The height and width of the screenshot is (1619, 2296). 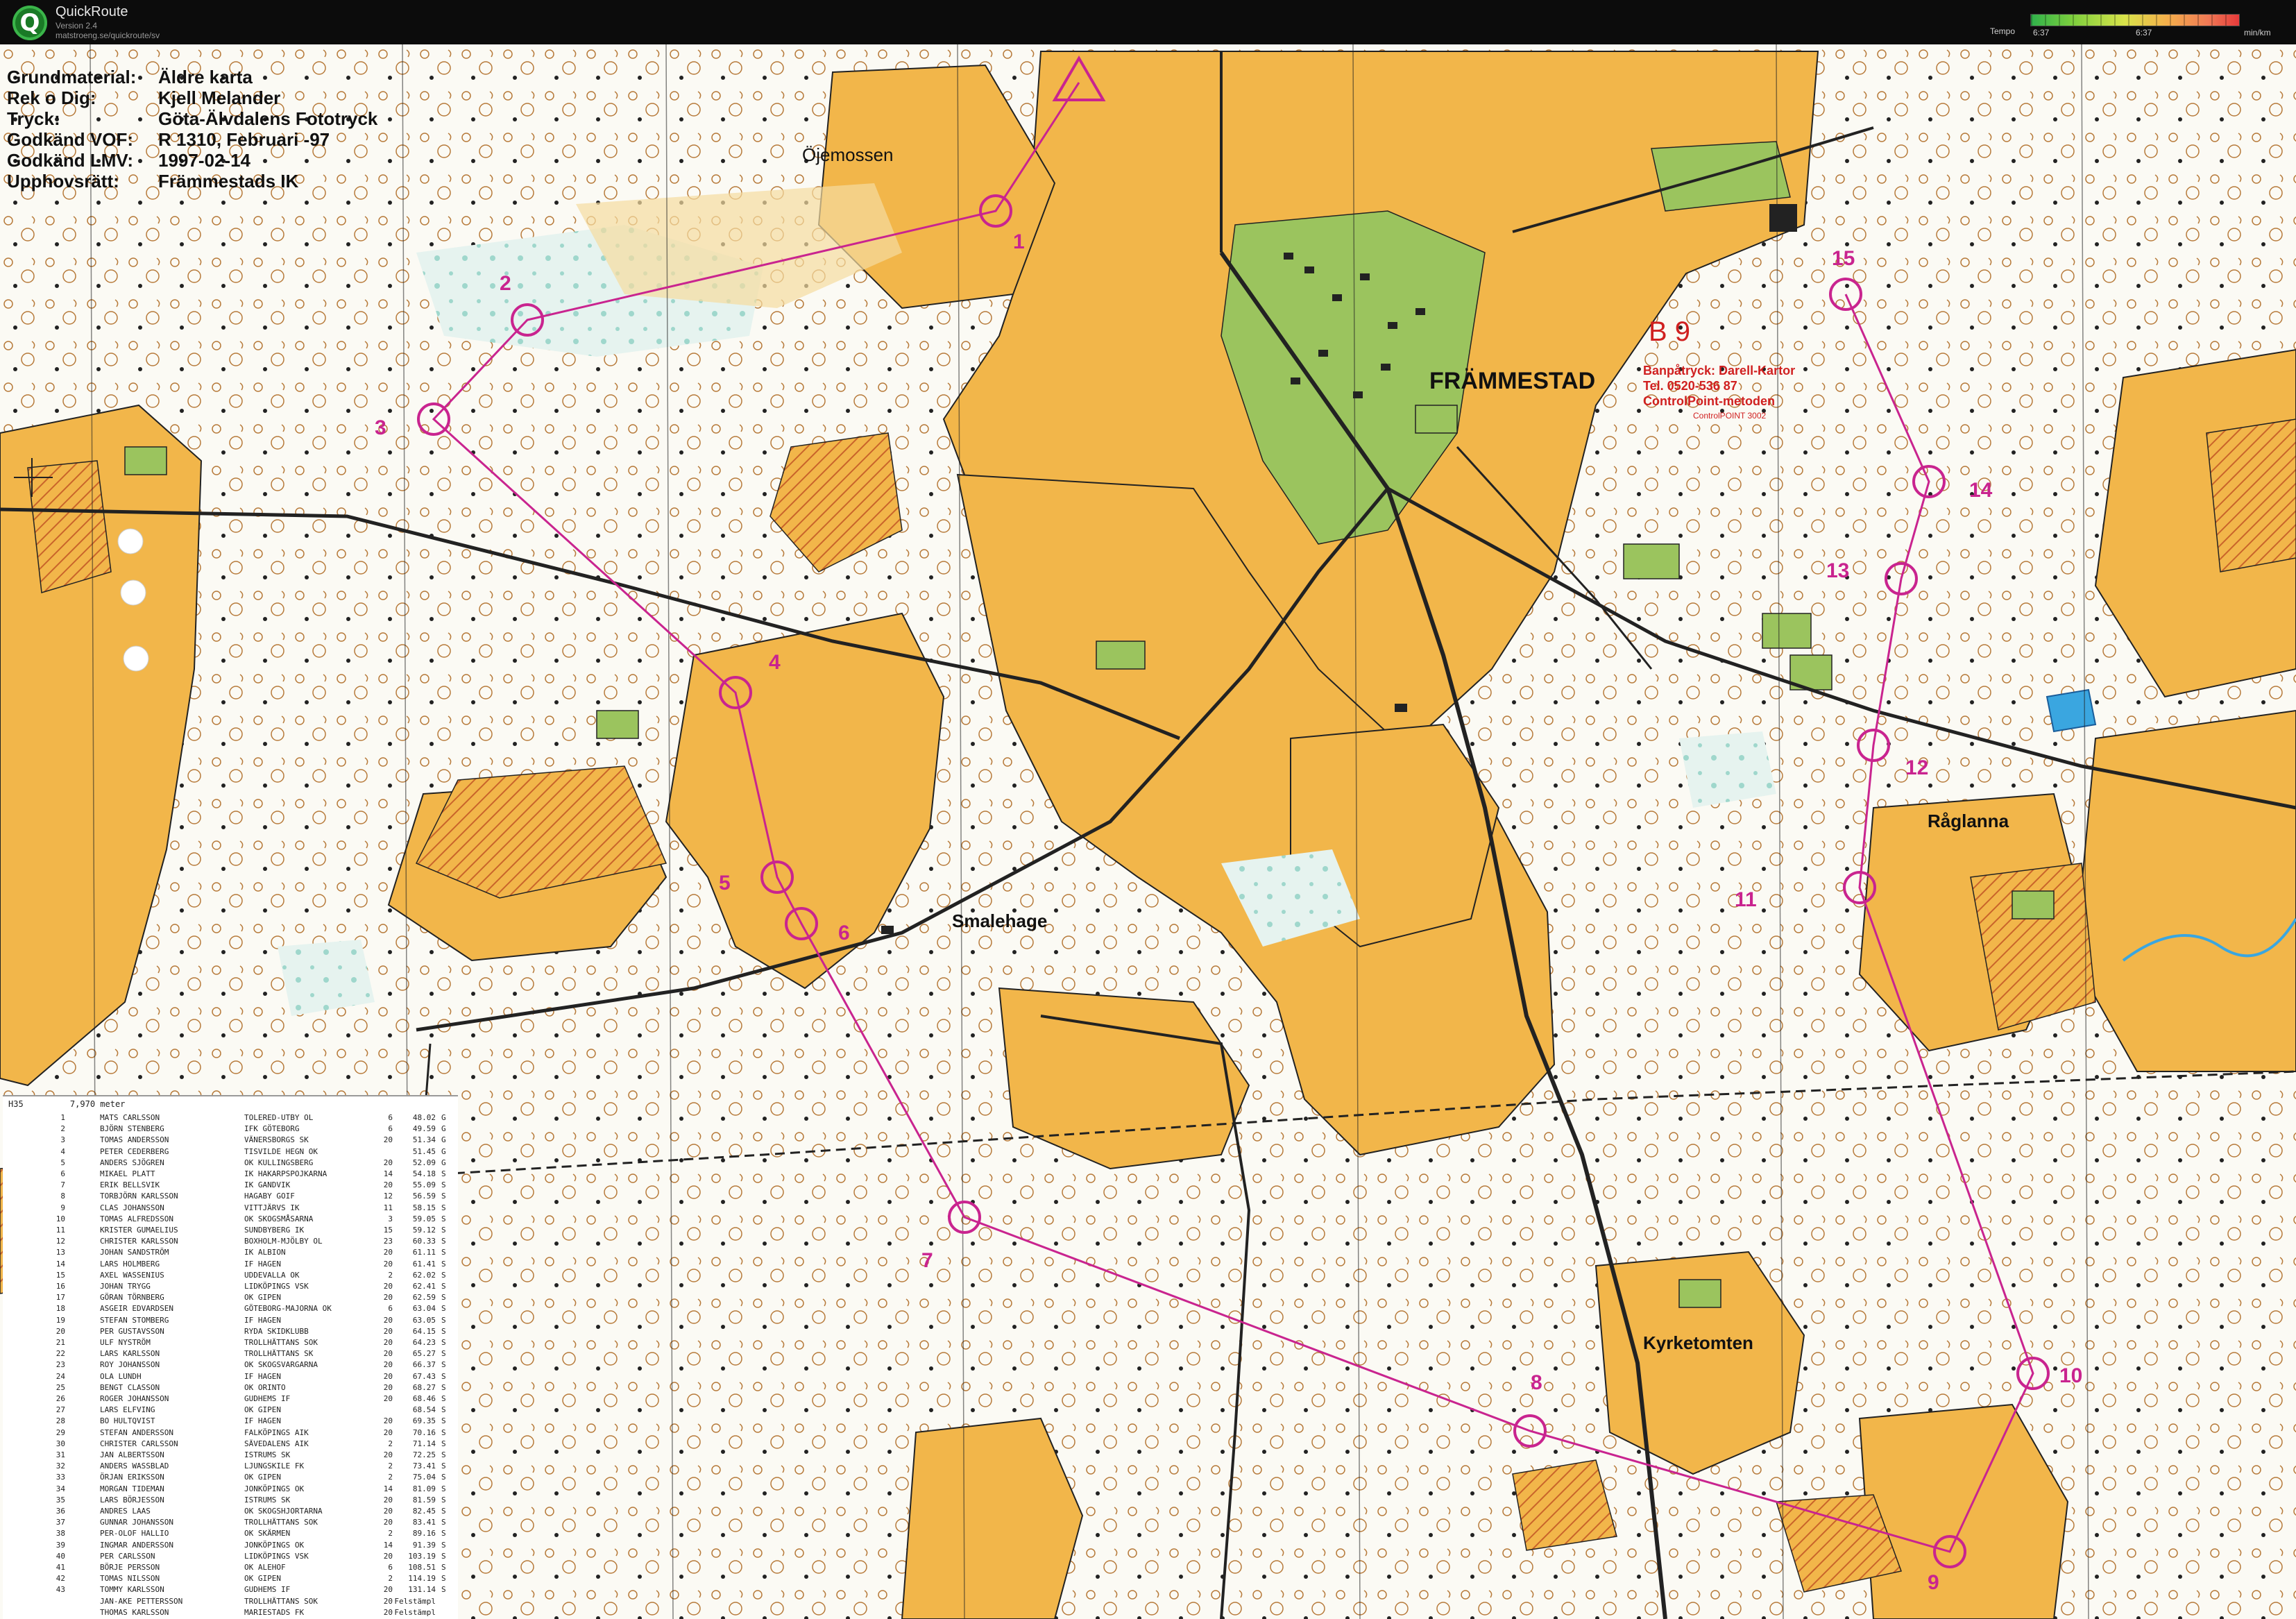 I want to click on table-cell-name: JOHAN SANDSTRÖM, so click(x=134, y=1252).